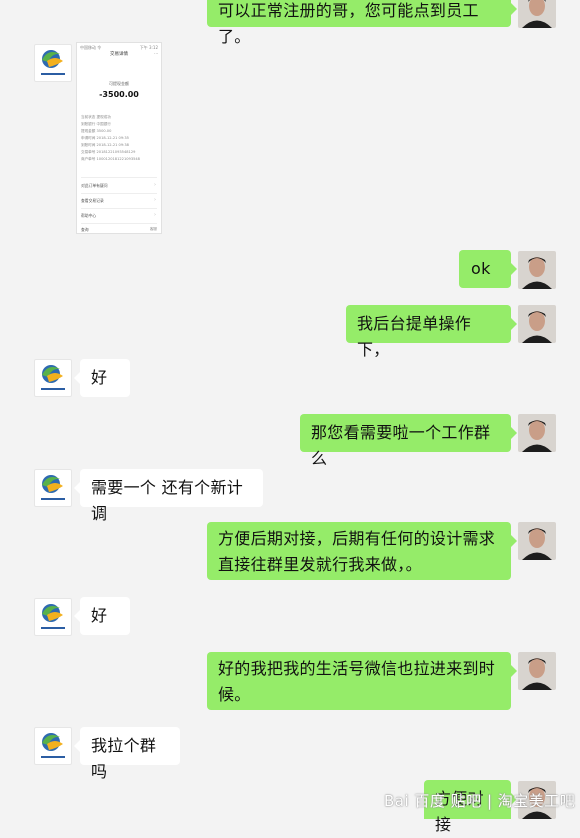 Image resolution: width=580 pixels, height=838 pixels. I want to click on link-row: 查看交易记录, so click(92, 200).